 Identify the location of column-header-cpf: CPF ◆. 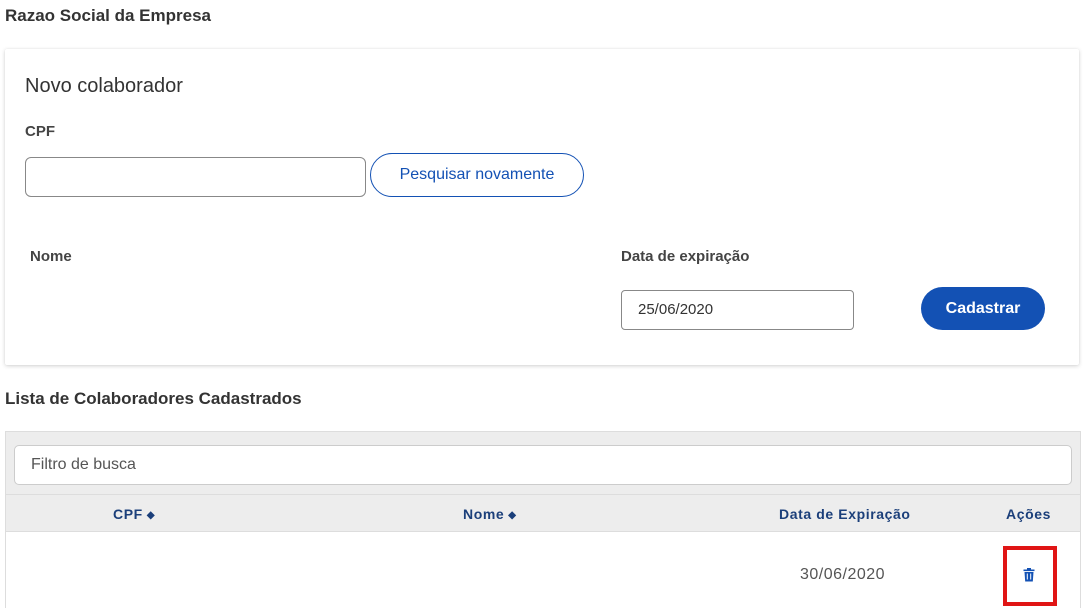
(134, 514).